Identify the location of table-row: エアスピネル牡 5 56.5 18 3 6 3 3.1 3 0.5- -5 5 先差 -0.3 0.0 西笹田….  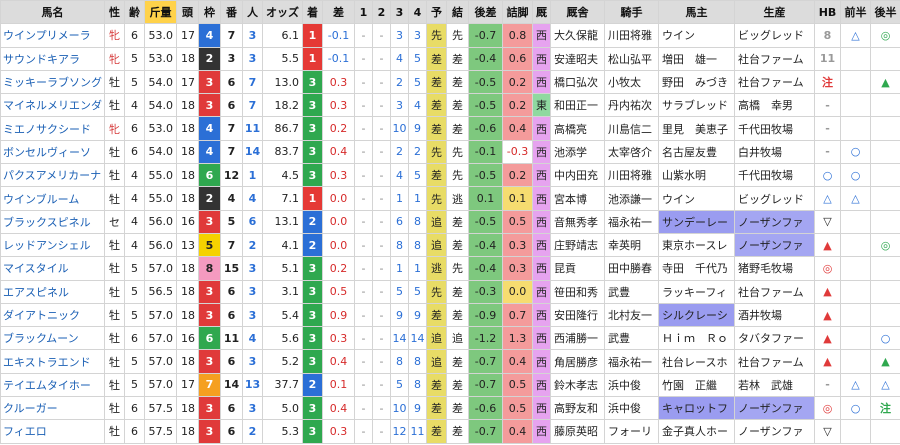
(450, 291).